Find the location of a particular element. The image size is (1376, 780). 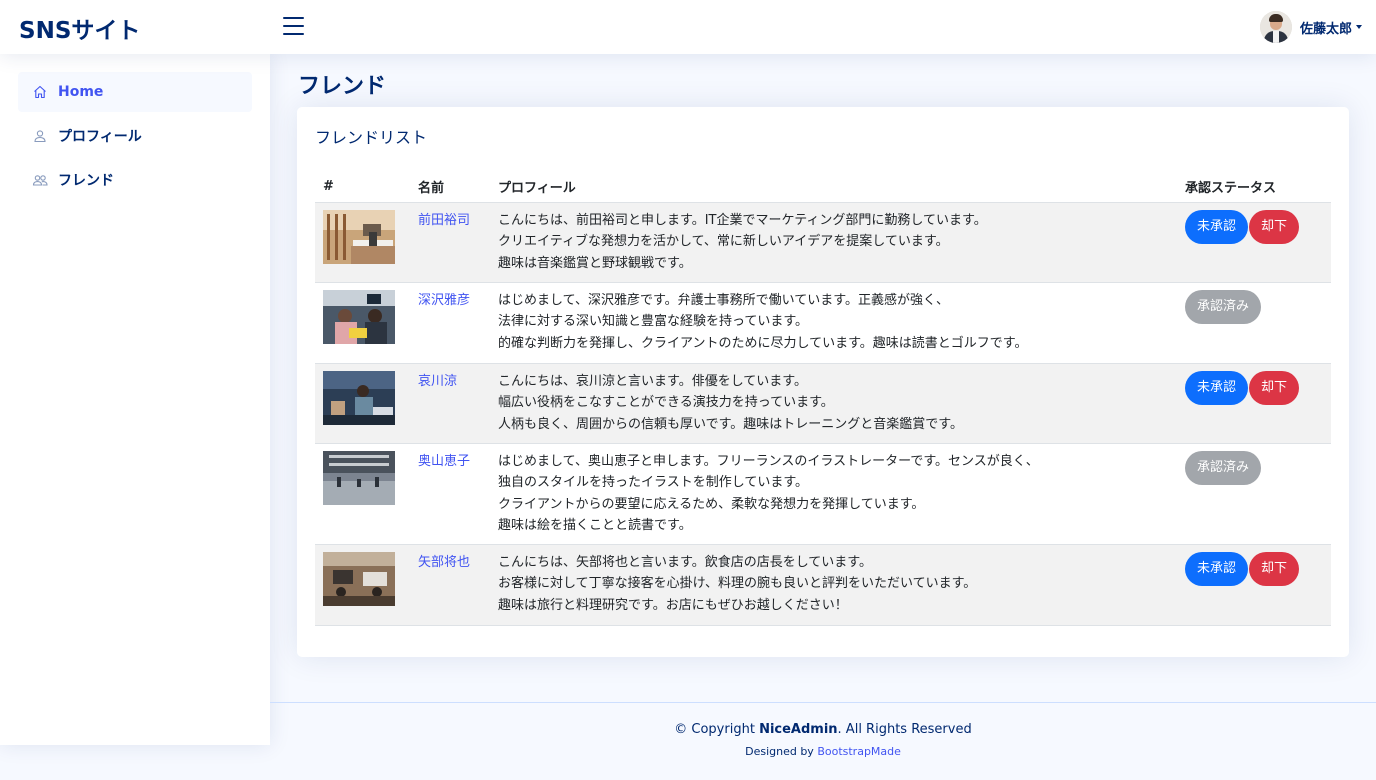

profile-line: クライアントからの要望に応えるため、柔軟な発想力を発揮しています。 is located at coordinates (711, 504).